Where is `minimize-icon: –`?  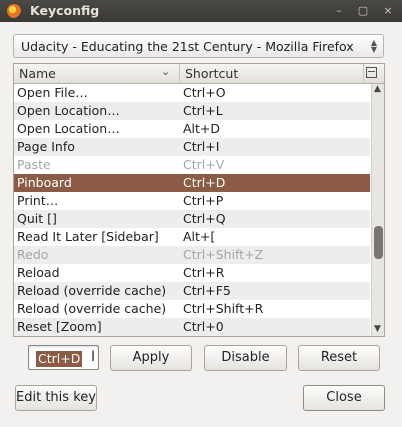 minimize-icon: – is located at coordinates (339, 11).